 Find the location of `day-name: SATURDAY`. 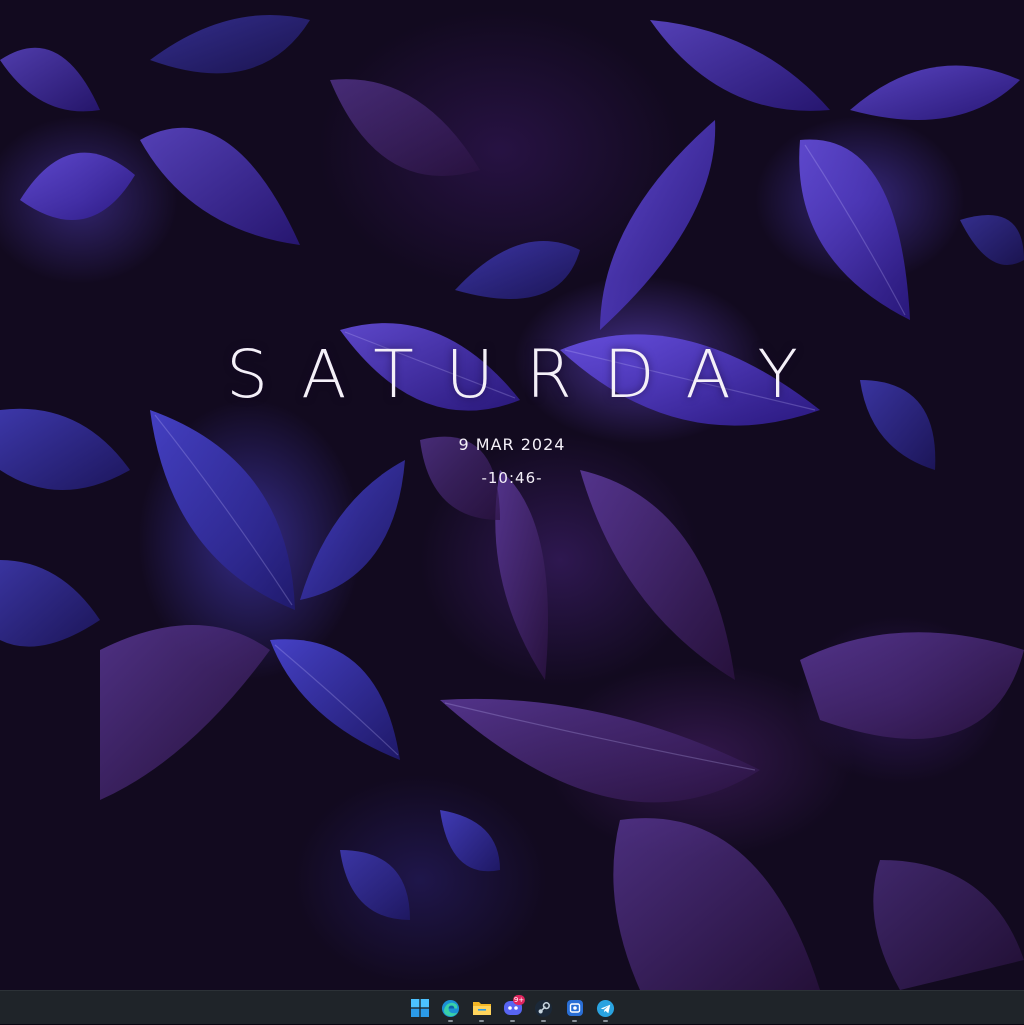

day-name: SATURDAY is located at coordinates (528, 374).